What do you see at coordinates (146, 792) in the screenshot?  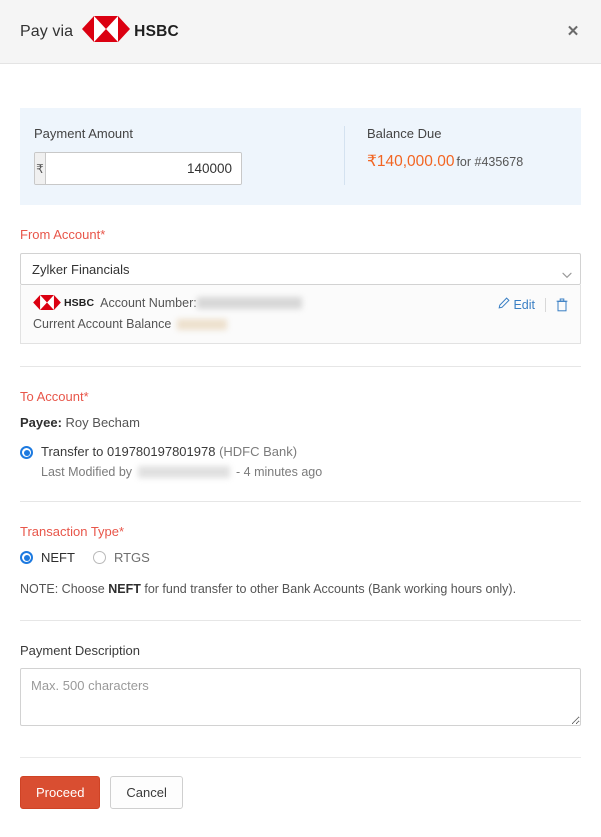 I see `cancel-button: Cancel` at bounding box center [146, 792].